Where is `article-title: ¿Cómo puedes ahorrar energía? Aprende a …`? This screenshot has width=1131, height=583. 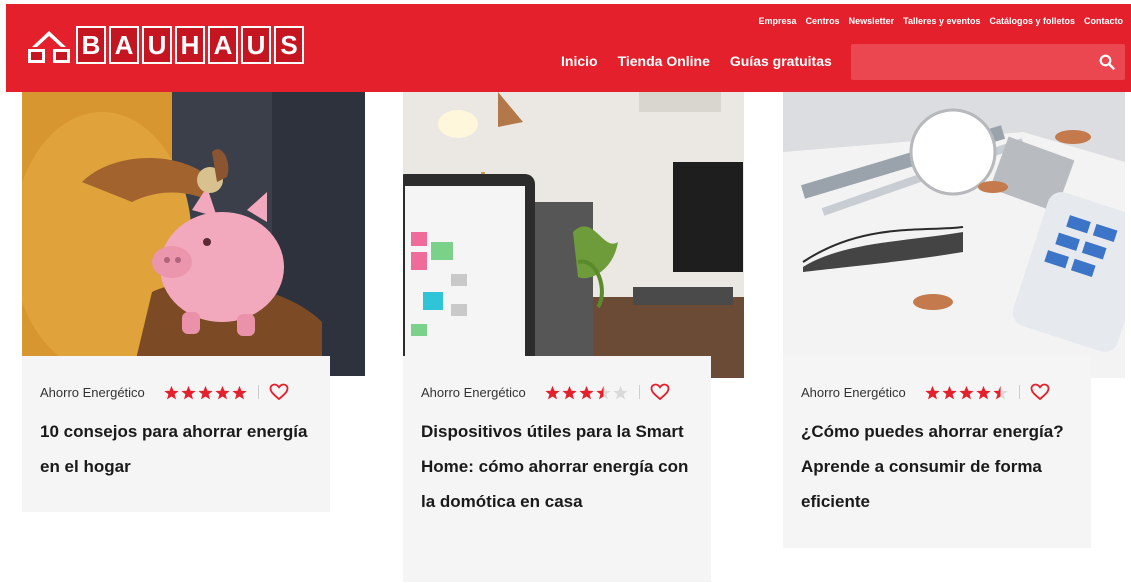 article-title: ¿Cómo puedes ahorrar energía? Aprende a … is located at coordinates (937, 466).